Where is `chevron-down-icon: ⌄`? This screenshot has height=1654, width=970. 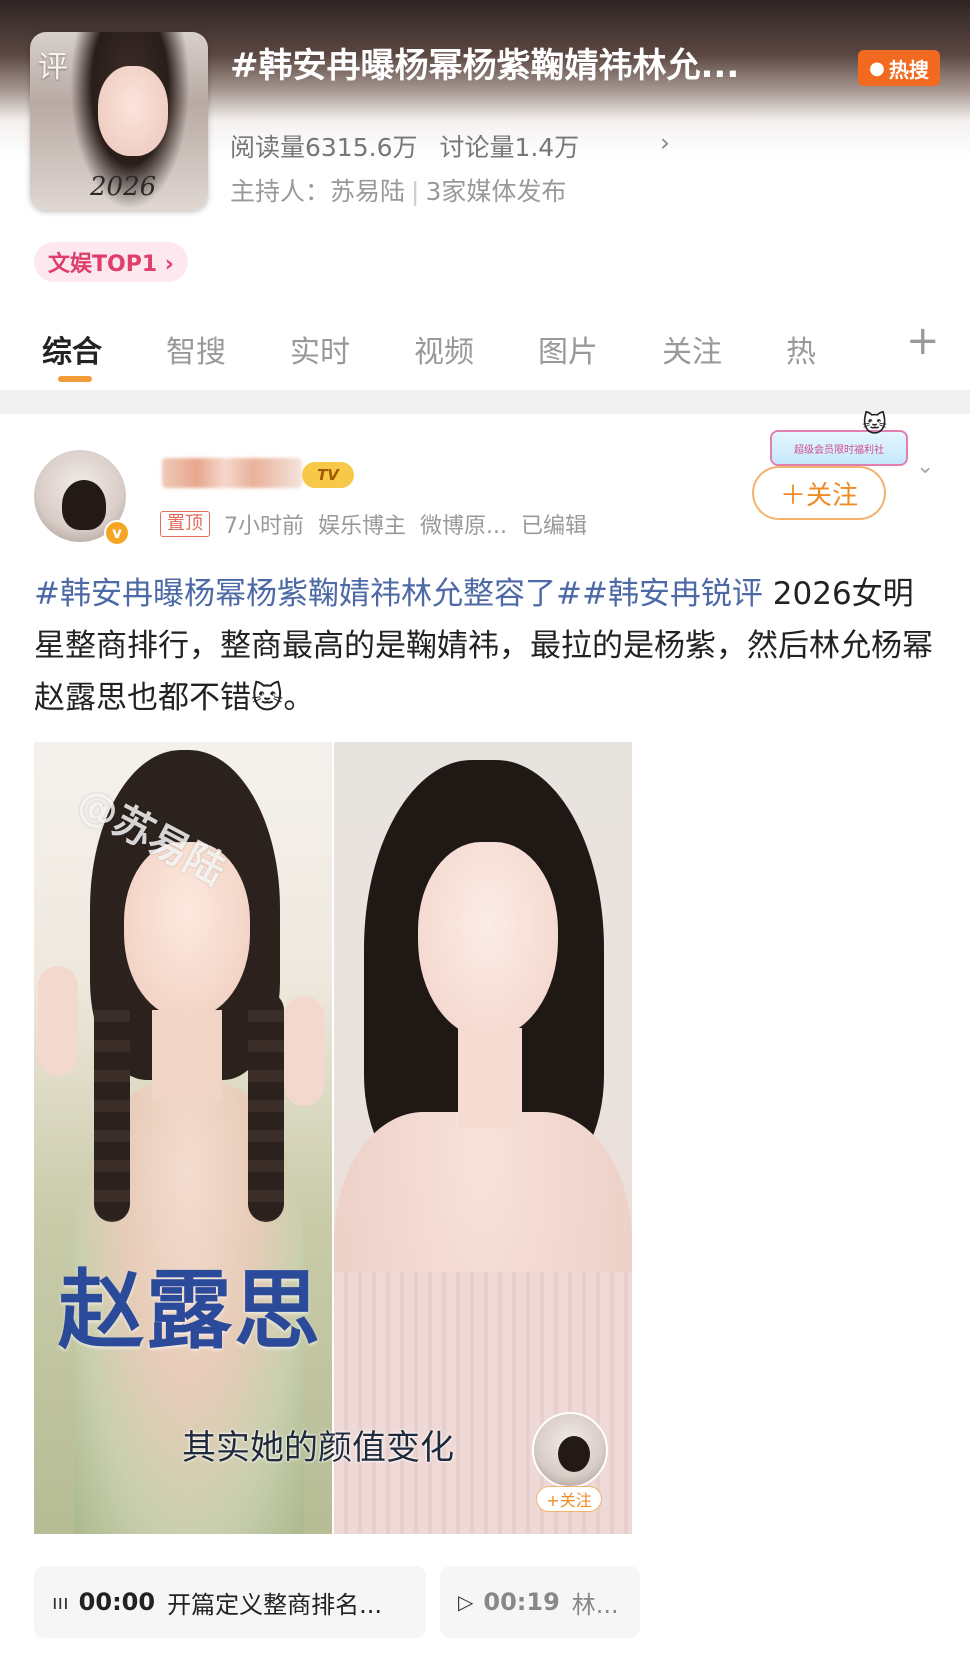 chevron-down-icon: ⌄ is located at coordinates (925, 466).